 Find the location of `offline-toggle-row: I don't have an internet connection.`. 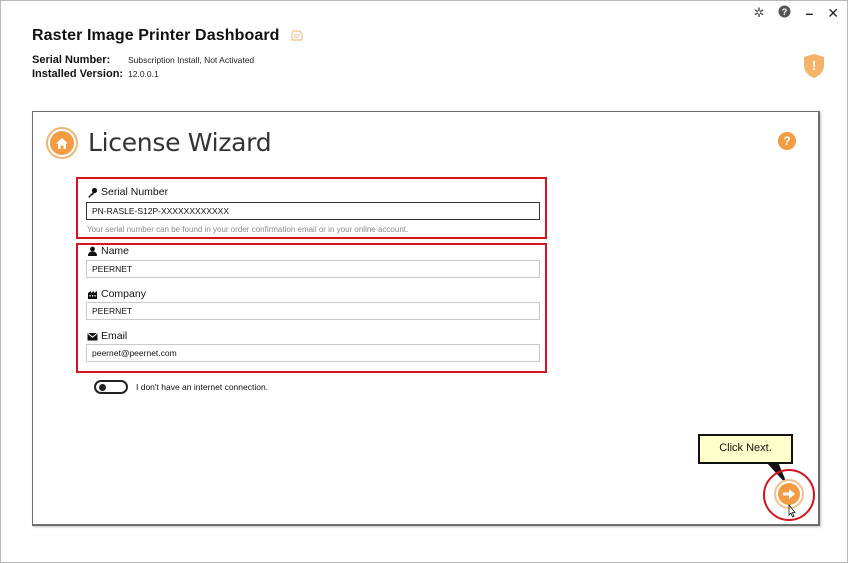

offline-toggle-row: I don't have an internet connection. is located at coordinates (181, 387).